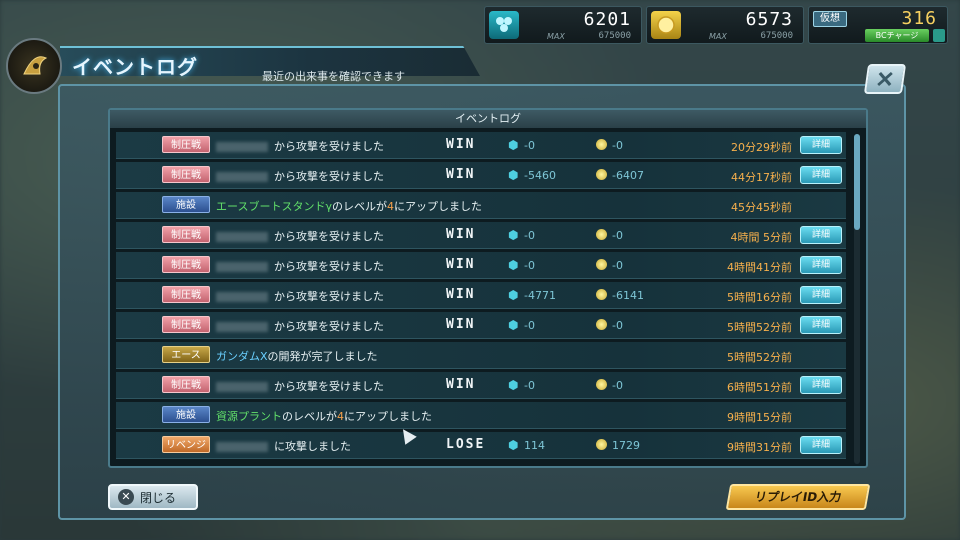 This screenshot has height=540, width=960. I want to click on event-message-text: のレベルが, so click(309, 416).